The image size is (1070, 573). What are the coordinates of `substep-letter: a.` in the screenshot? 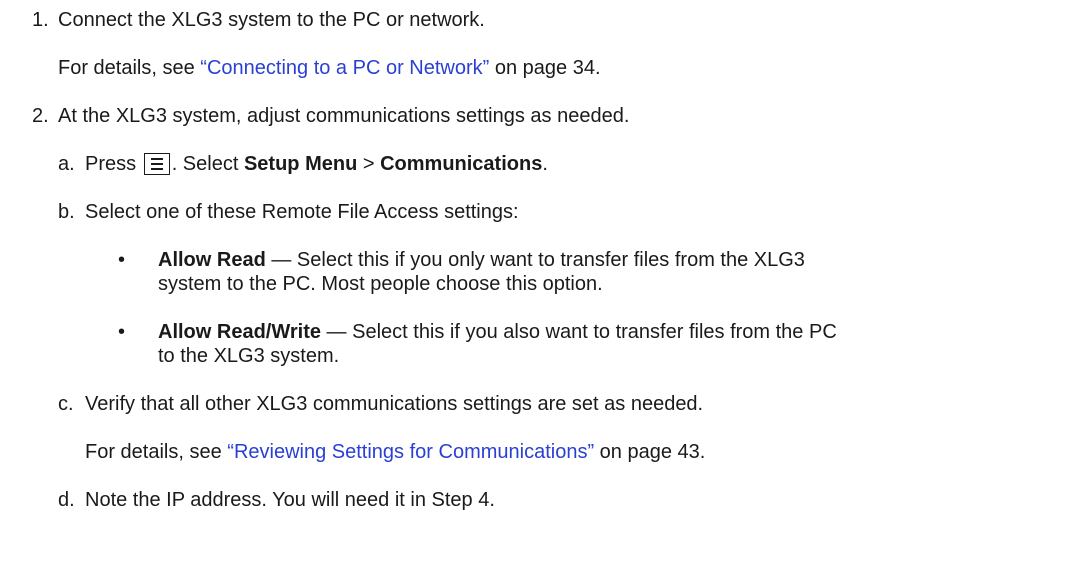 It's located at (66, 164).